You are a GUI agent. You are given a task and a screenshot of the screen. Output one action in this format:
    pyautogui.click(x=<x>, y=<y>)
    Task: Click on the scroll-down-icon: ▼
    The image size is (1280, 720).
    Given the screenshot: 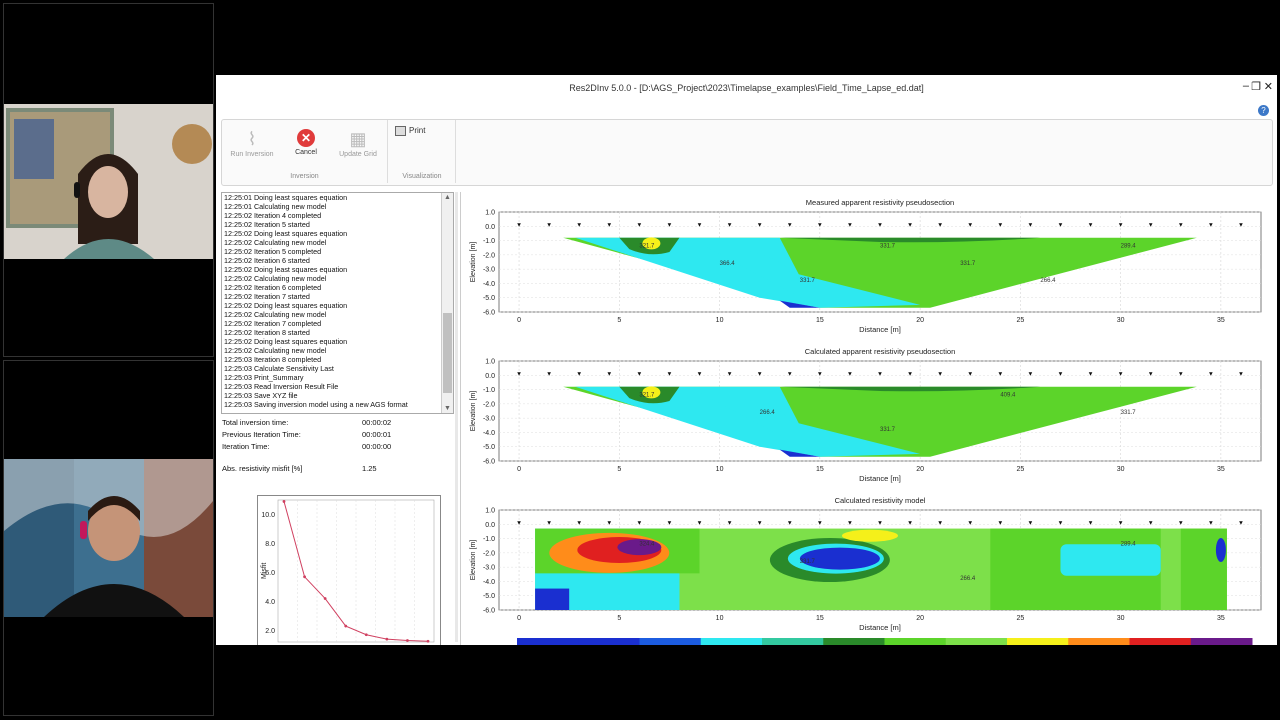 What is the action you would take?
    pyautogui.click(x=447, y=408)
    